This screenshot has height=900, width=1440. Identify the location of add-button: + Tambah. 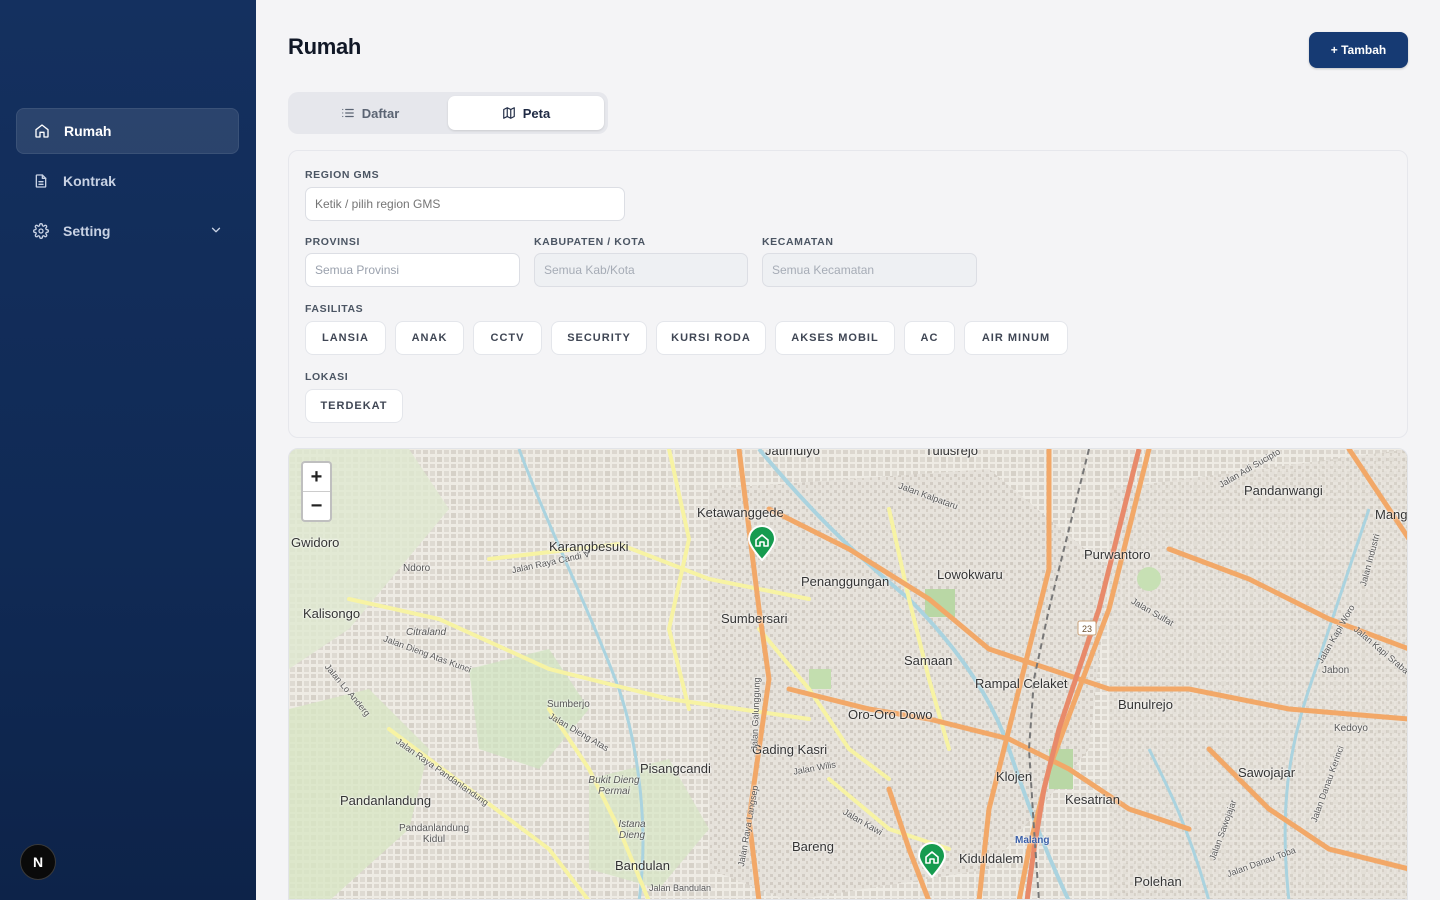
(1358, 50).